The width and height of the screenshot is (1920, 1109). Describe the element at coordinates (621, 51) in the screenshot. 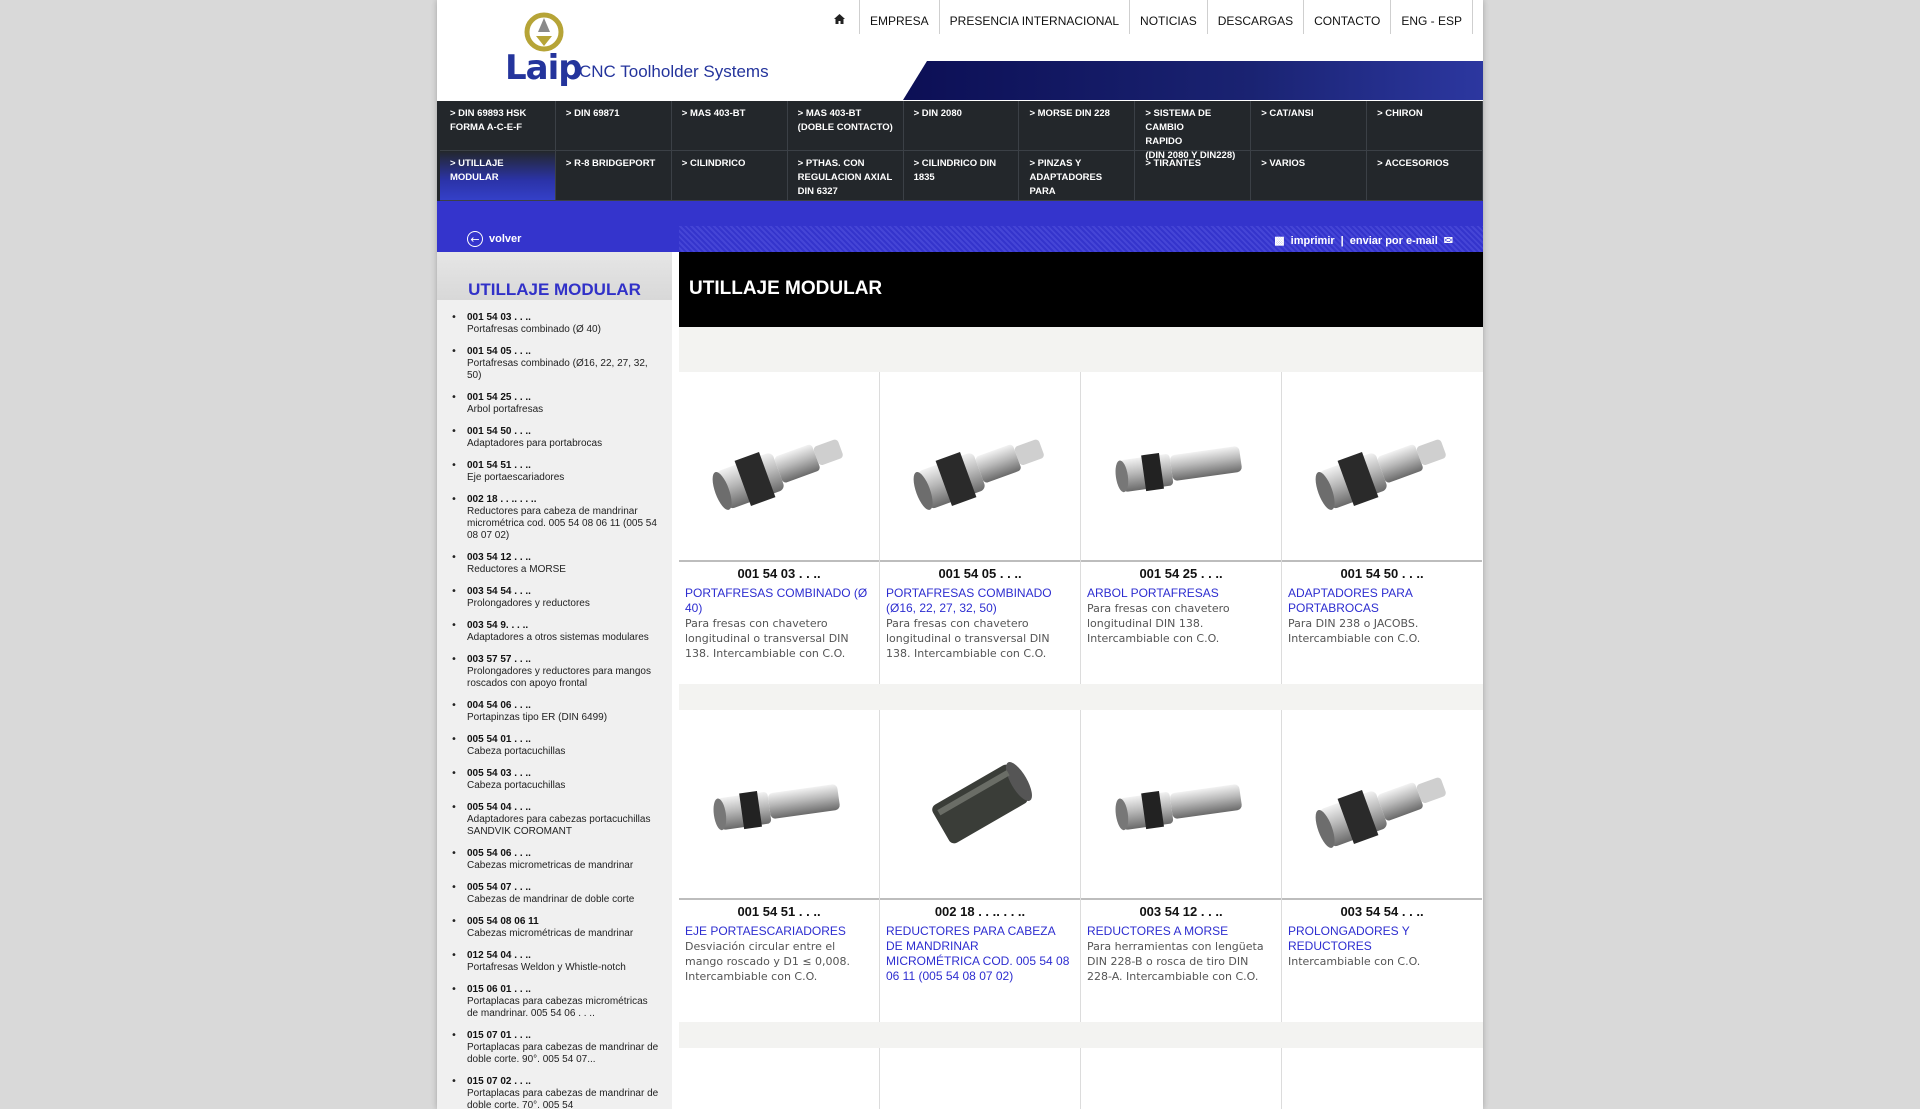

I see `laip-logo: Laip CNC Toolholder Systems` at that location.